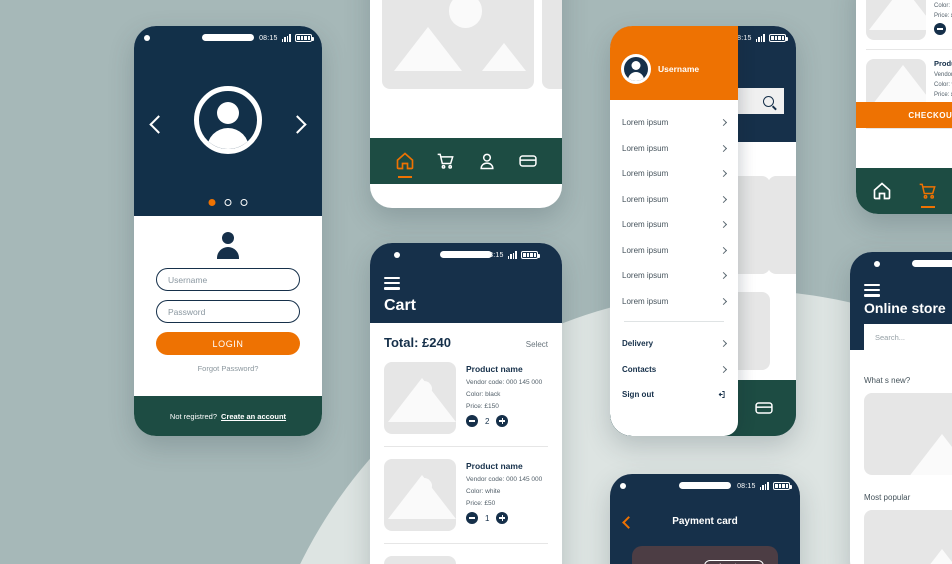 This screenshot has height=564, width=952. What do you see at coordinates (228, 138) in the screenshot?
I see `avatar-body` at bounding box center [228, 138].